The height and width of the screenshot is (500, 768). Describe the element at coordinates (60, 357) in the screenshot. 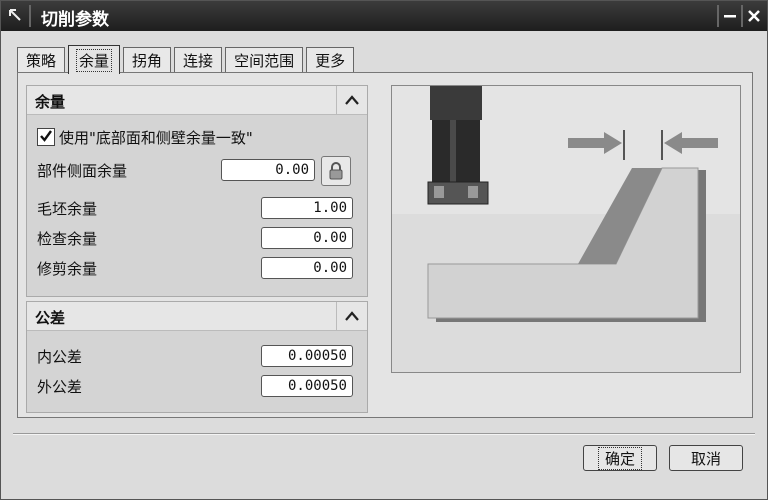

I see `intol-label: 内公差` at that location.